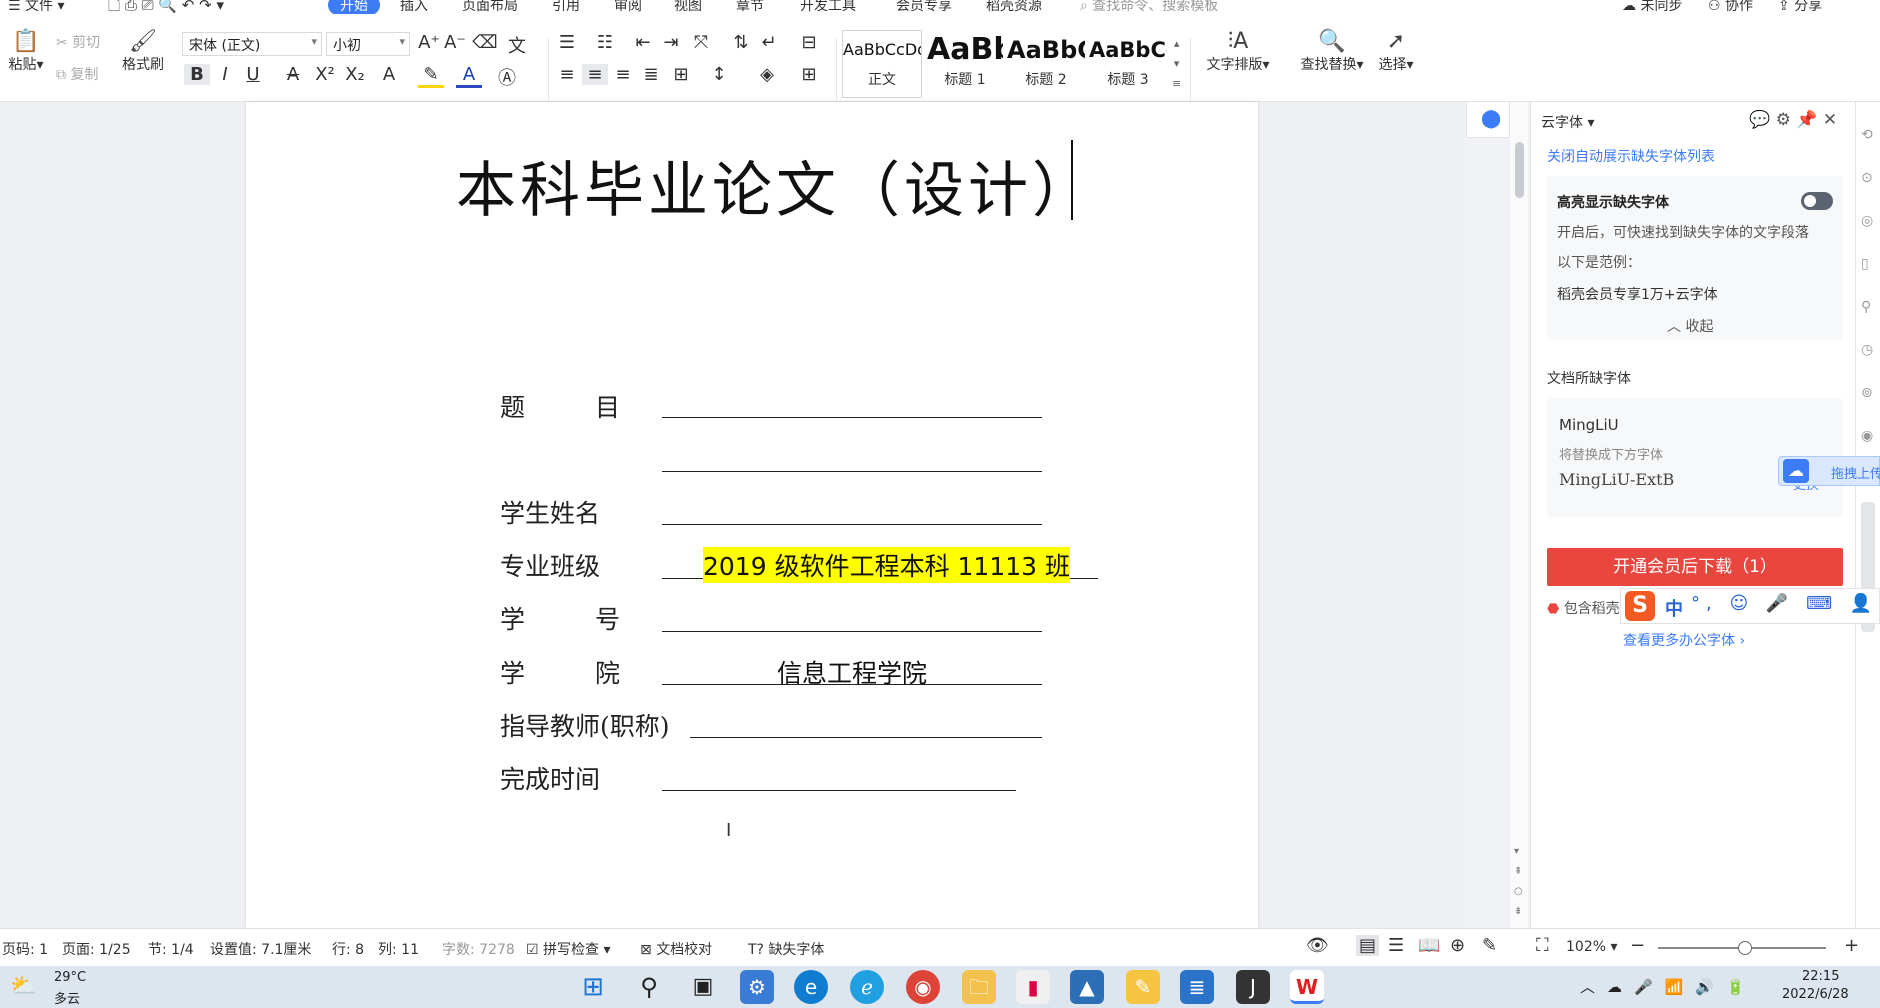 The height and width of the screenshot is (1008, 1880). I want to click on chat-icon: 💬, so click(1759, 120).